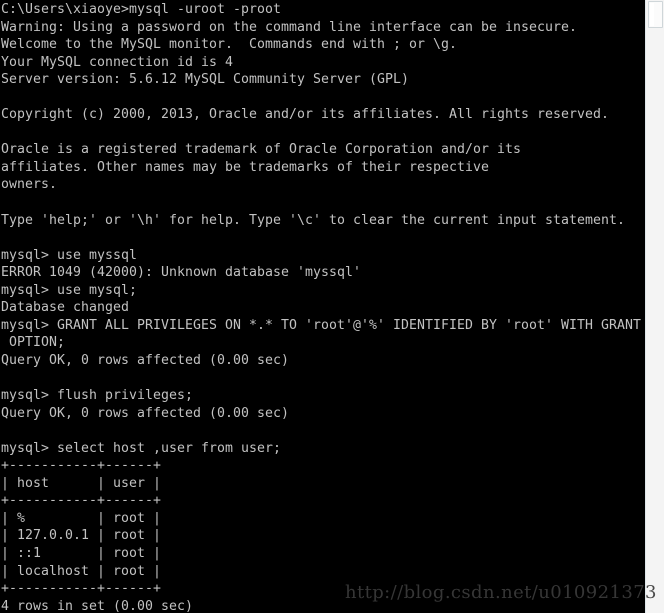 The width and height of the screenshot is (664, 613). What do you see at coordinates (654, 306) in the screenshot?
I see `vertical-scrollbar` at bounding box center [654, 306].